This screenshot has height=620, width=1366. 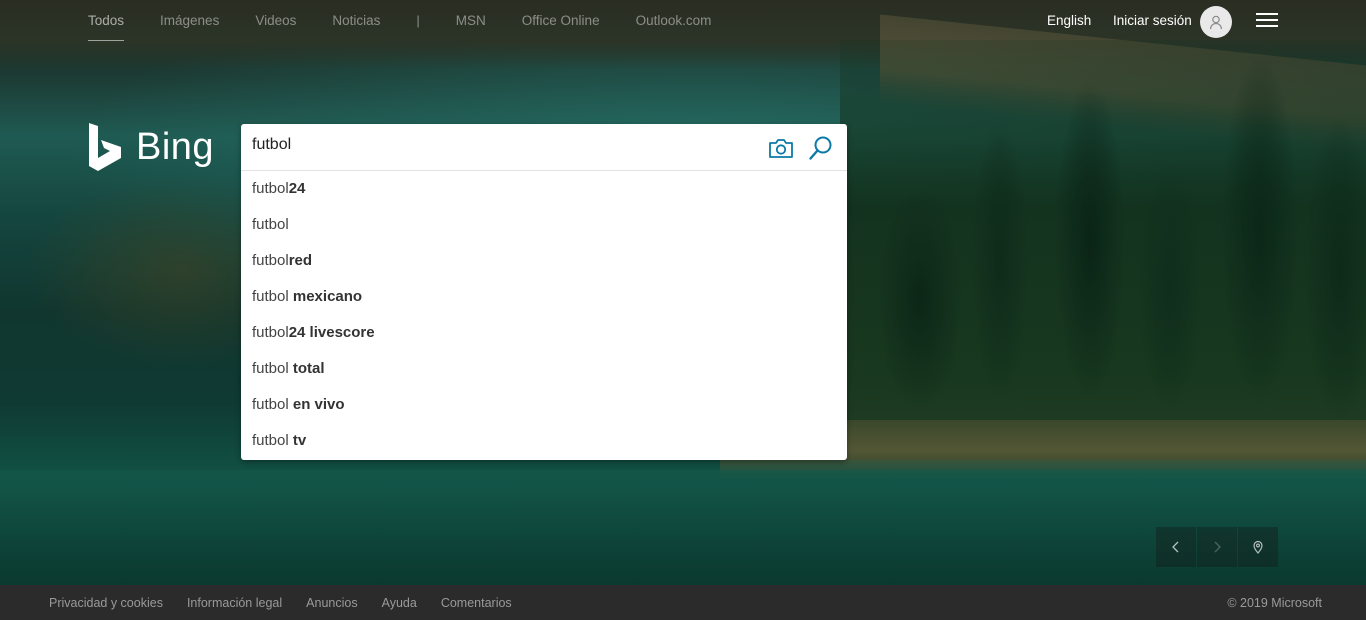 What do you see at coordinates (544, 225) in the screenshot?
I see `suggestion-item: futbol` at bounding box center [544, 225].